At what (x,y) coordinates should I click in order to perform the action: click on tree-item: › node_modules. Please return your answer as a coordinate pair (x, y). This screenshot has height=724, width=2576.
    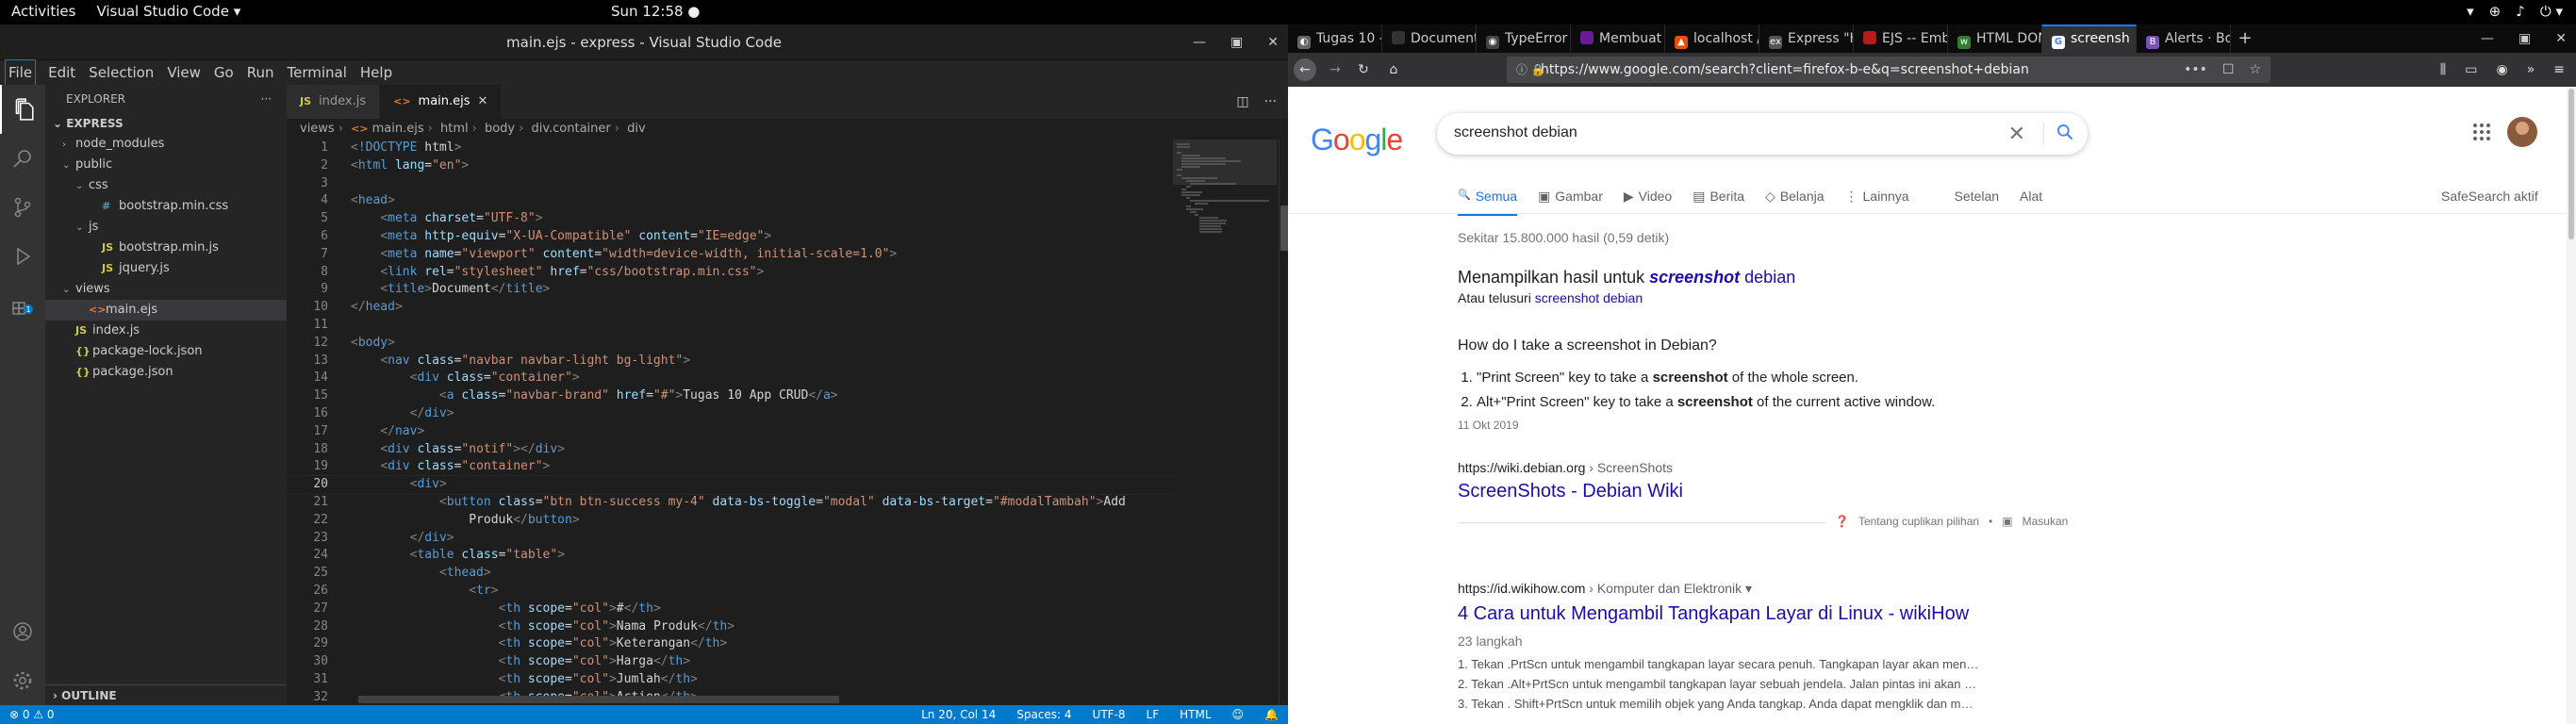
    Looking at the image, I should click on (166, 144).